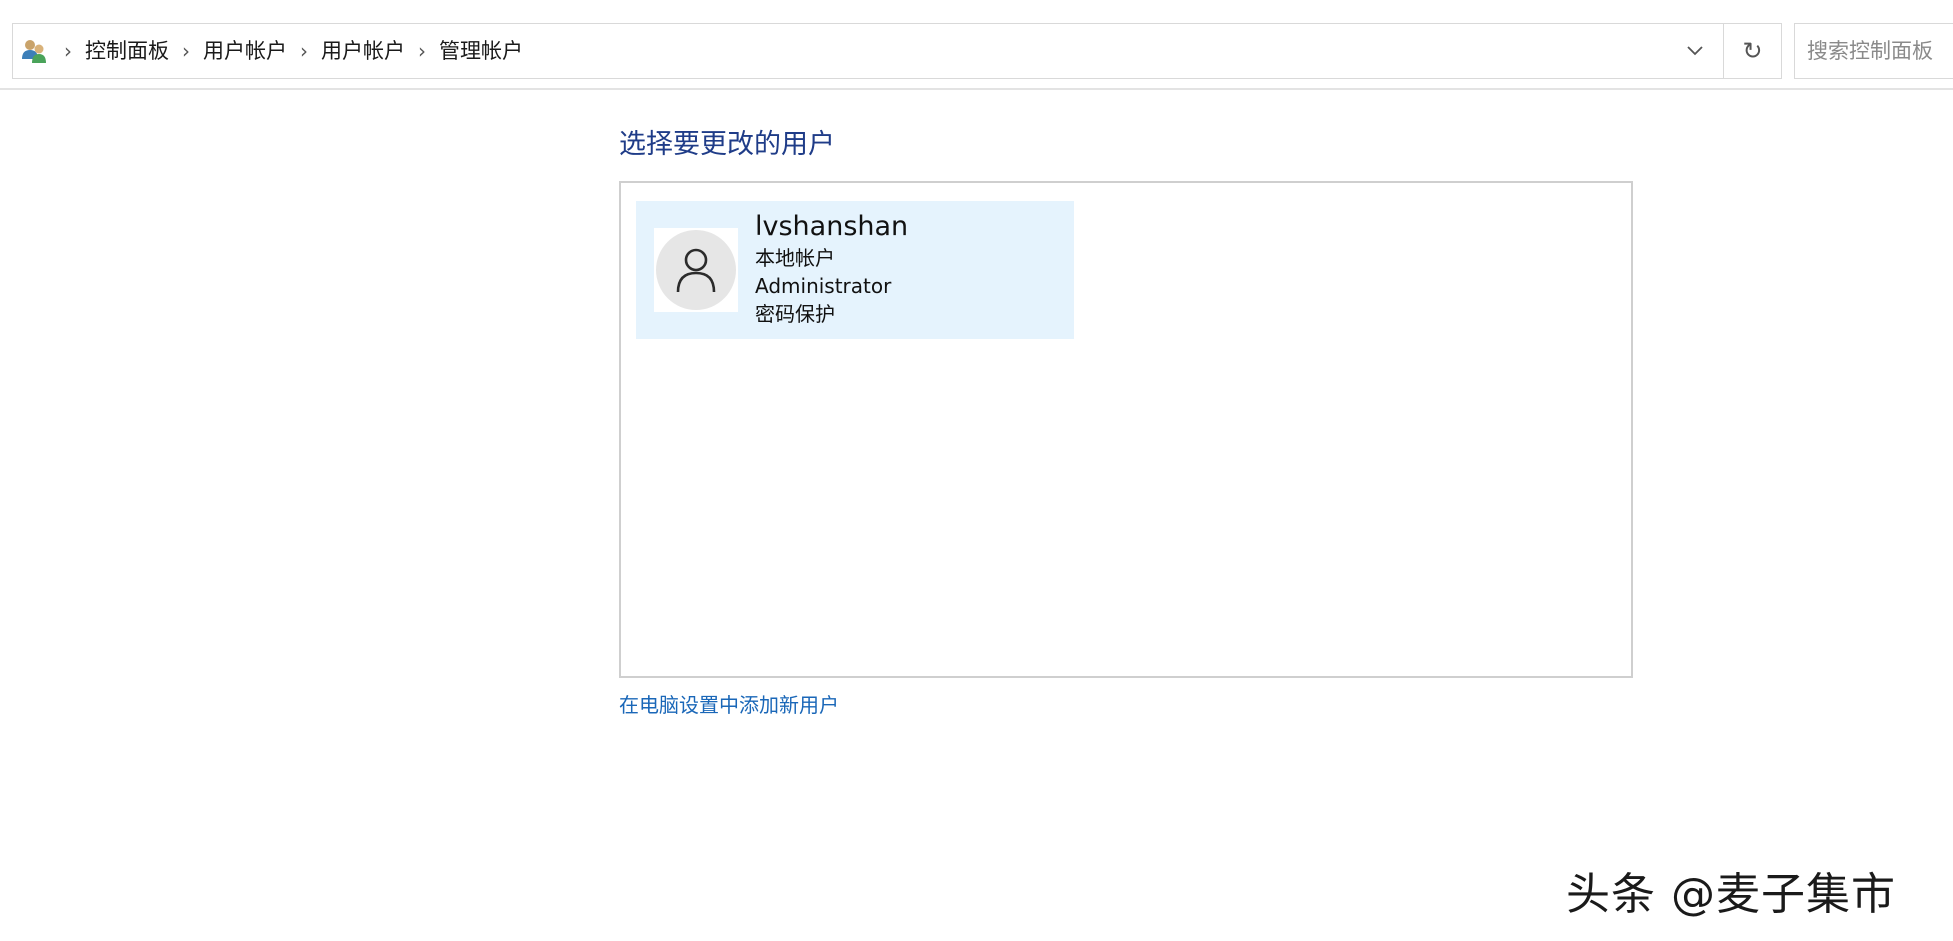 The width and height of the screenshot is (1953, 941). Describe the element at coordinates (727, 144) in the screenshot. I see `page-title: 选择要更改的用户` at that location.